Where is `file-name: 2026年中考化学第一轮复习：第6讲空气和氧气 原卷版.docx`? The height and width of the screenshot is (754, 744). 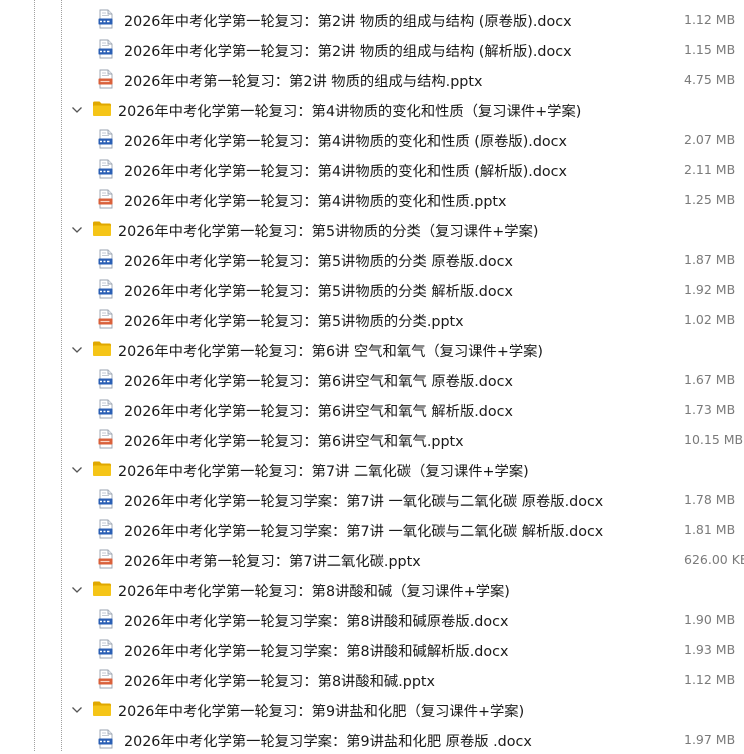
file-name: 2026年中考化学第一轮复习：第6讲空气和氧气 原卷版.docx is located at coordinates (318, 382).